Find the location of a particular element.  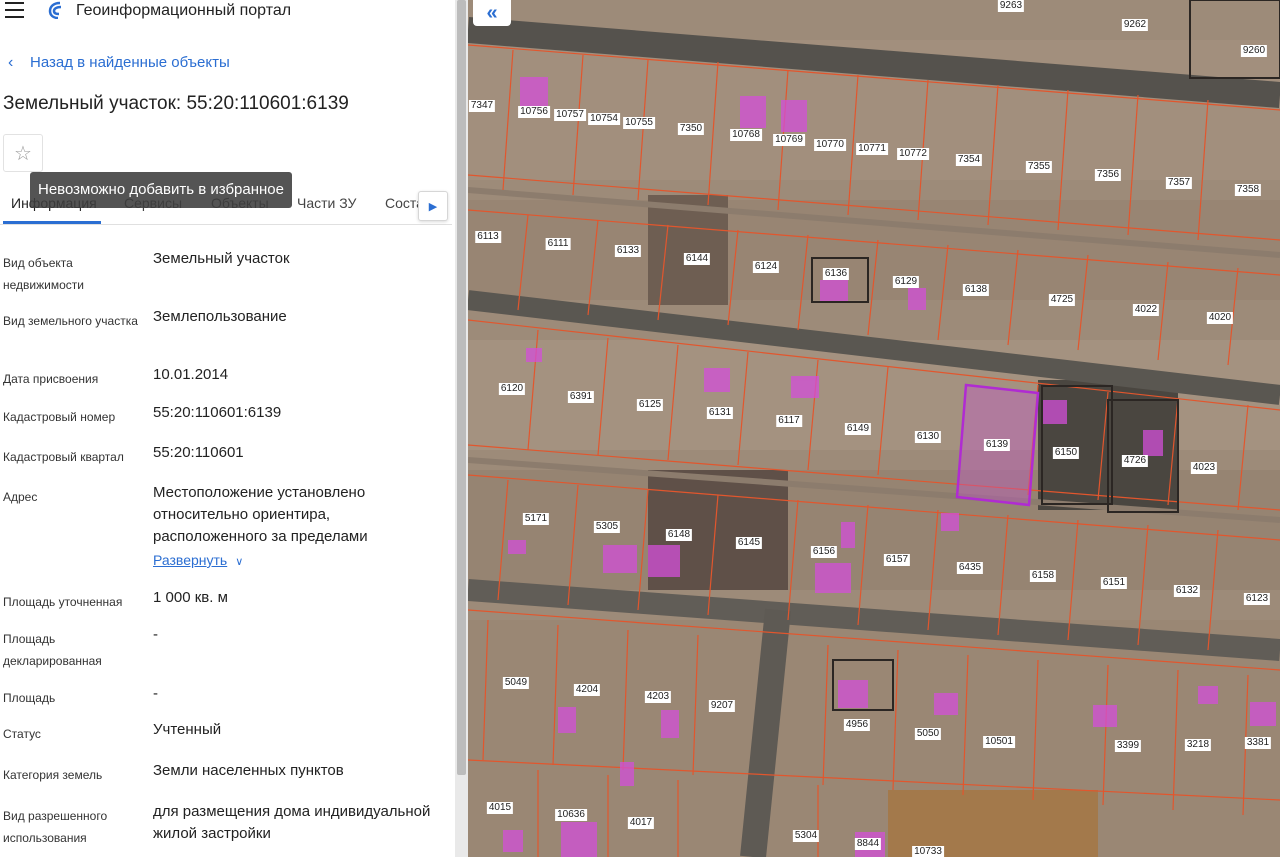

parcel-number-label: 4726 is located at coordinates (1135, 461).